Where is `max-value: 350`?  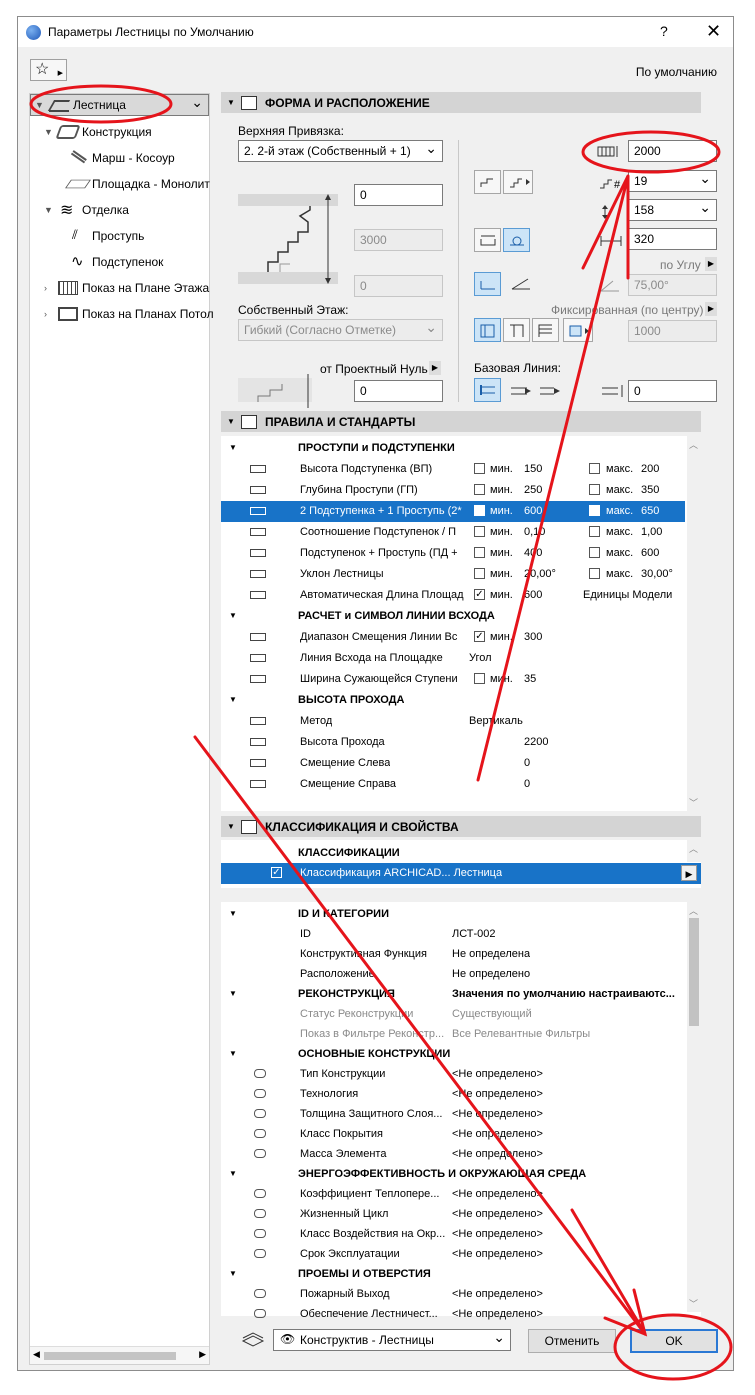 max-value: 350 is located at coordinates (650, 490).